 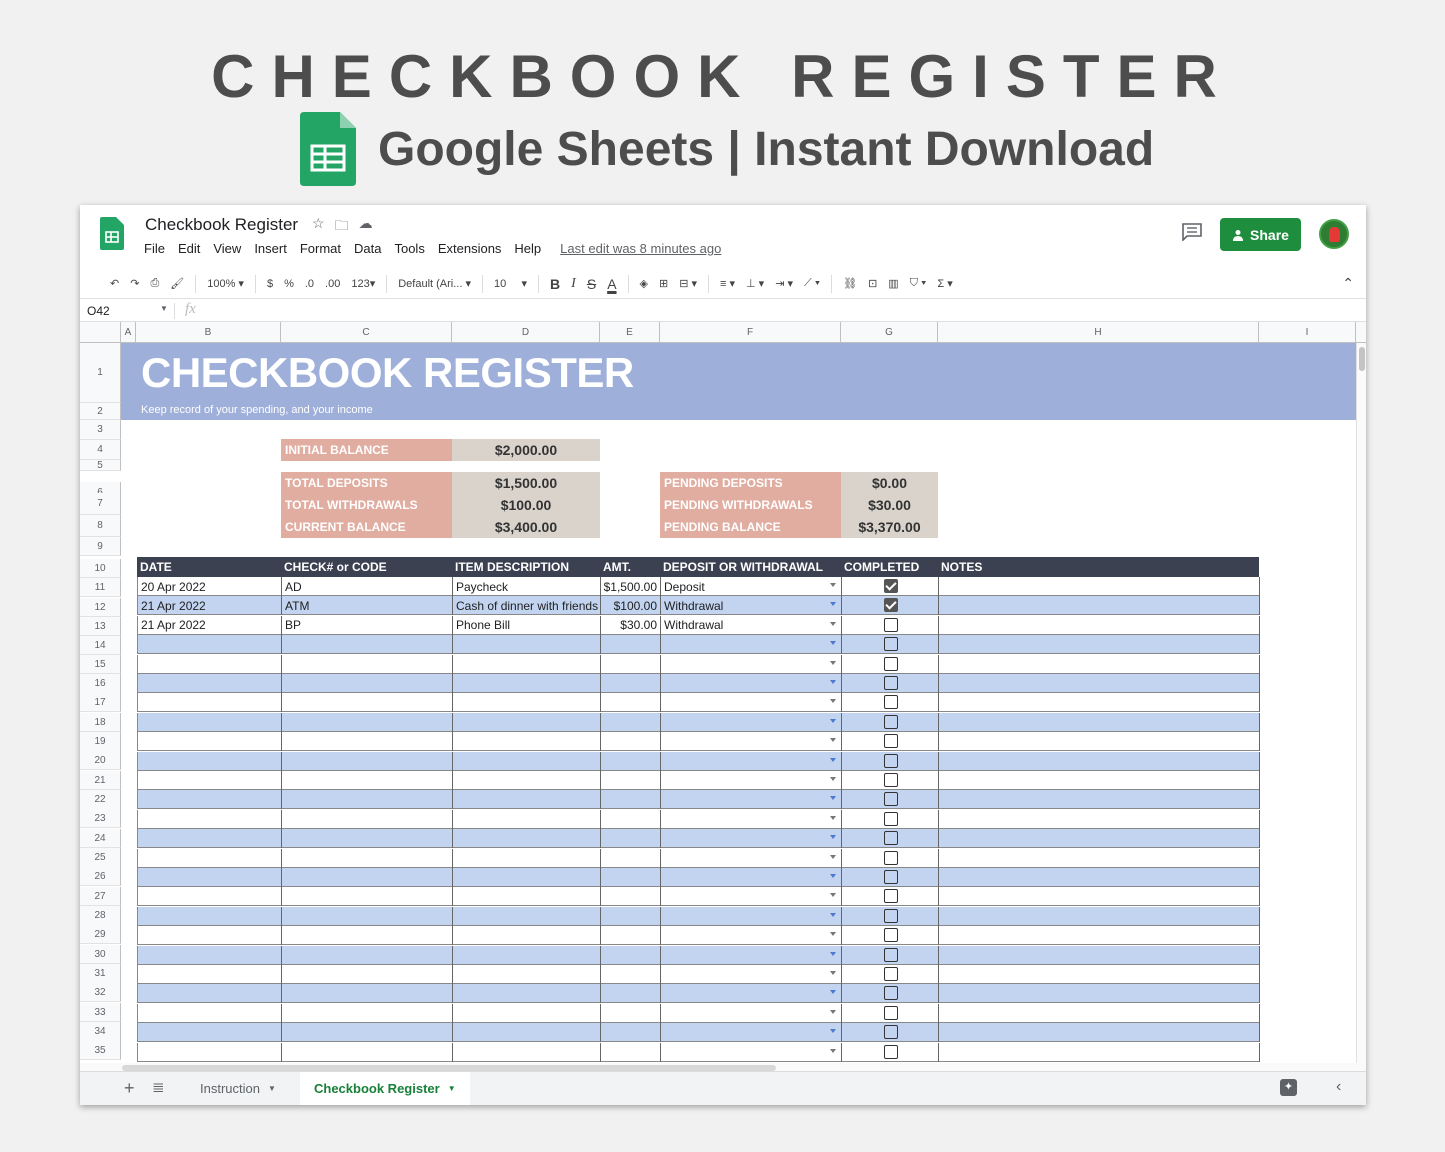 What do you see at coordinates (812, 283) in the screenshot?
I see `text-rotation-icon: ⟋ ▾` at bounding box center [812, 283].